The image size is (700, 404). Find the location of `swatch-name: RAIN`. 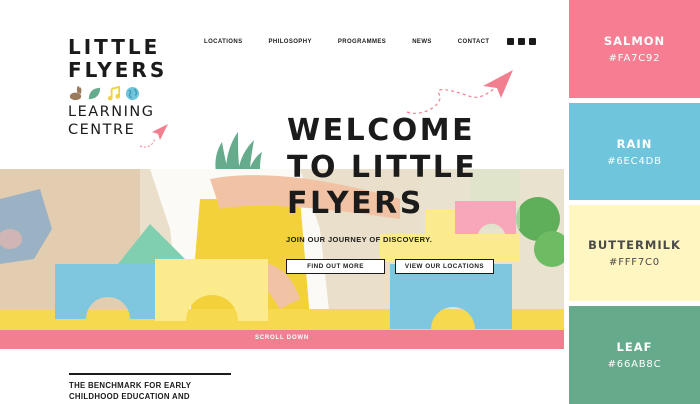

swatch-name: RAIN is located at coordinates (634, 143).